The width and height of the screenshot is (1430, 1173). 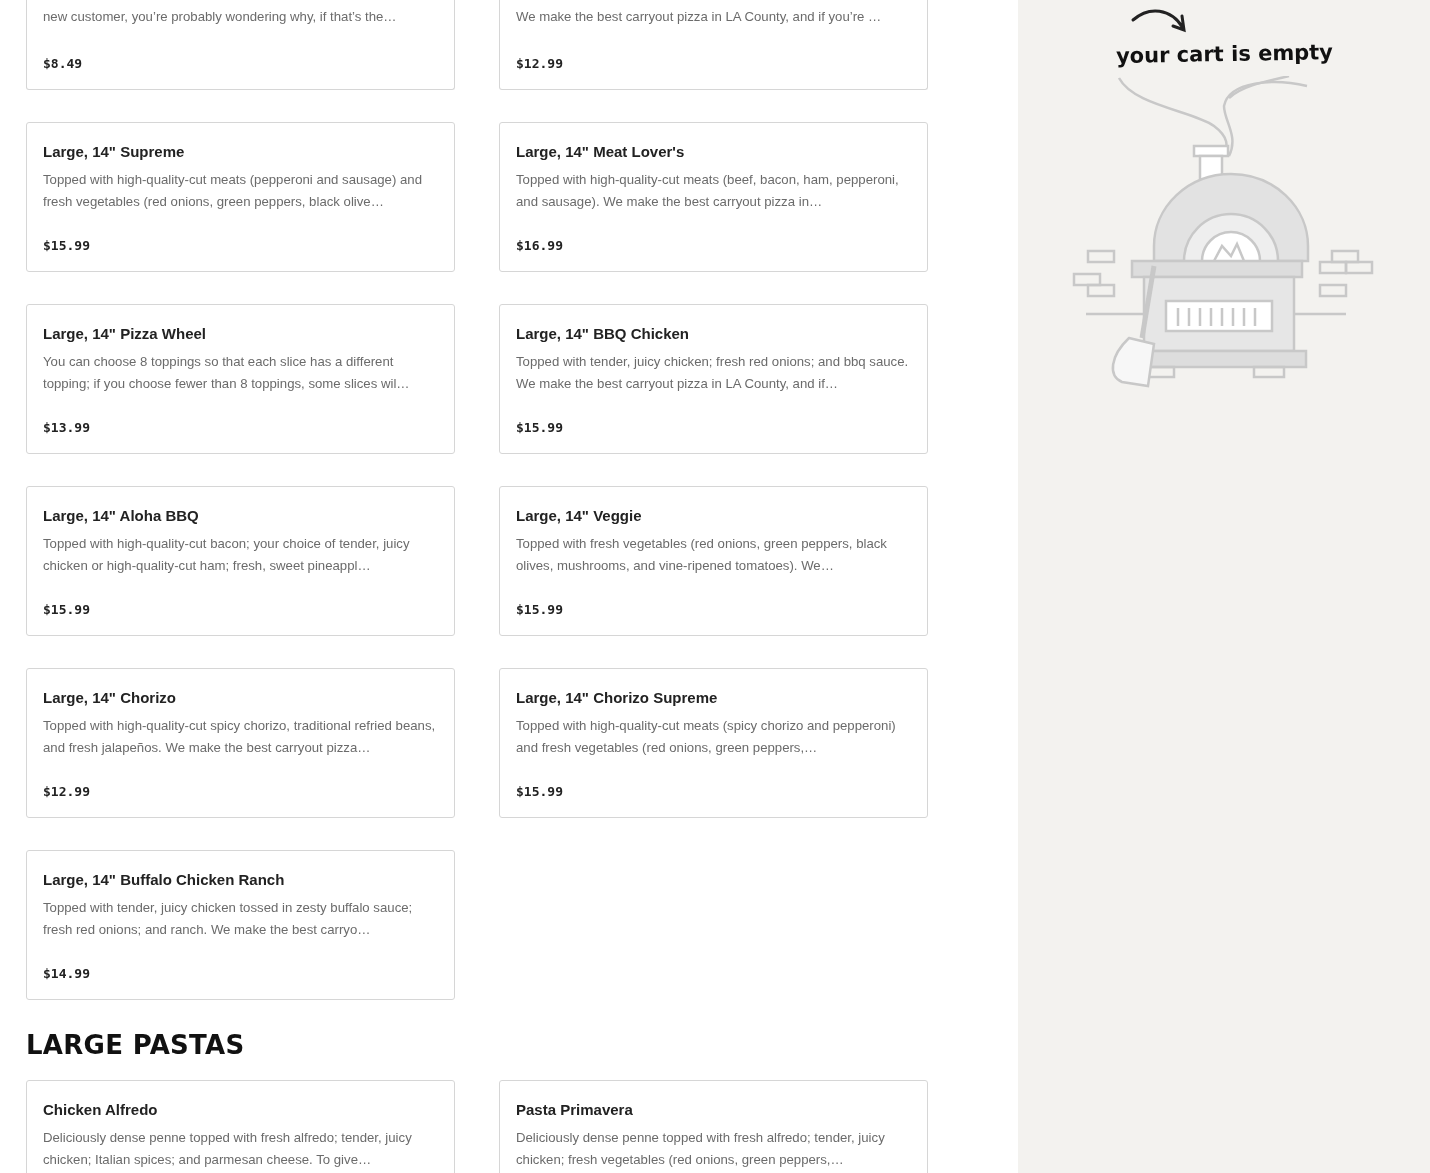 I want to click on item-name: Chicken Alfredo, so click(x=101, y=1110).